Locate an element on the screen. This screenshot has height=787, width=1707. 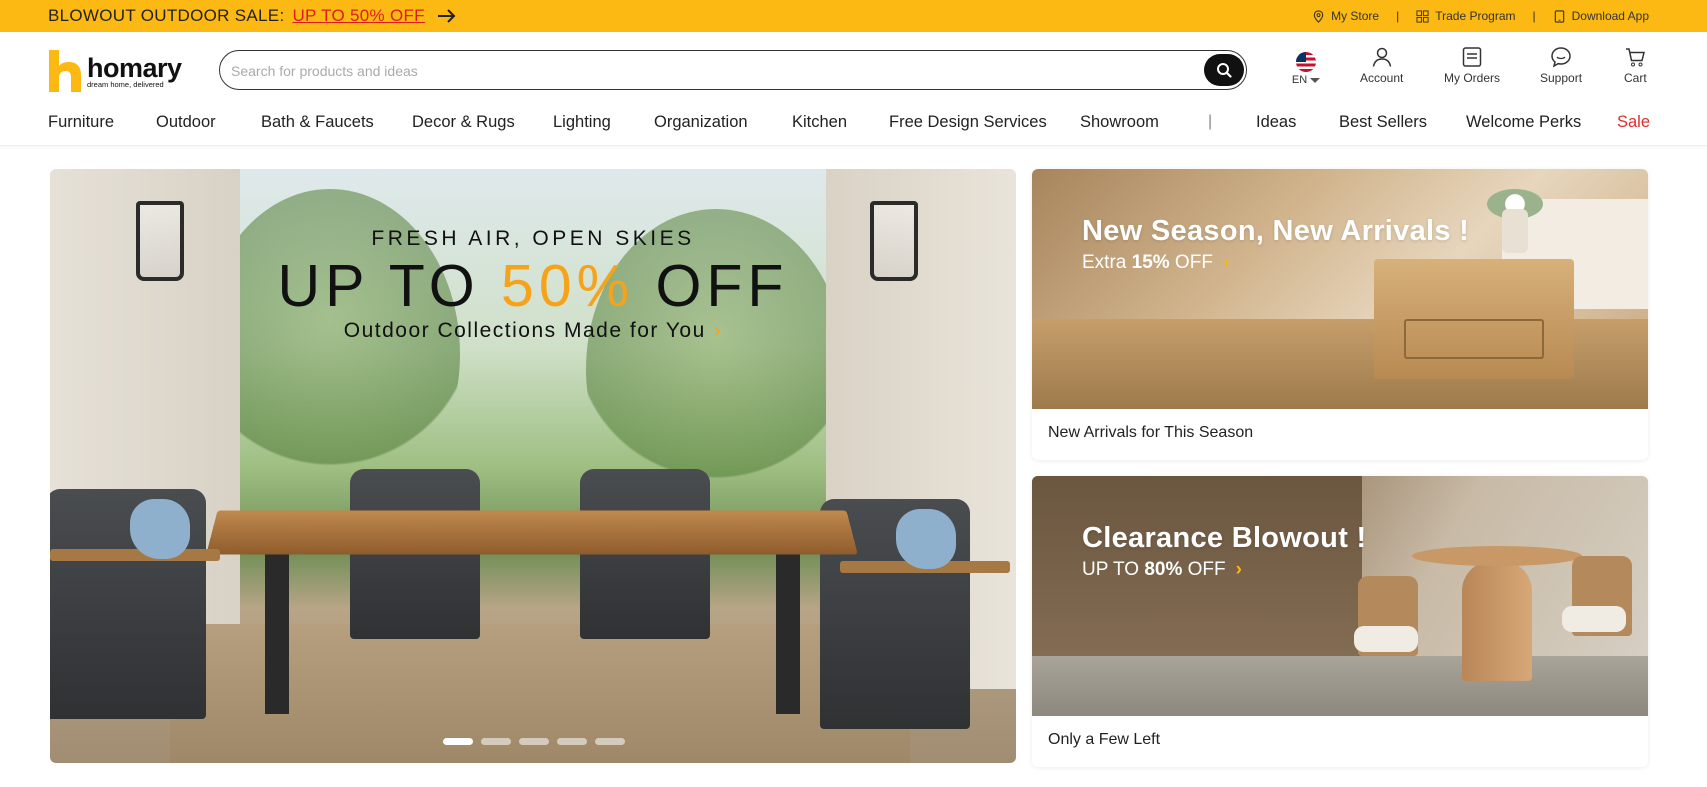
cart-label: Cart is located at coordinates (1635, 78).